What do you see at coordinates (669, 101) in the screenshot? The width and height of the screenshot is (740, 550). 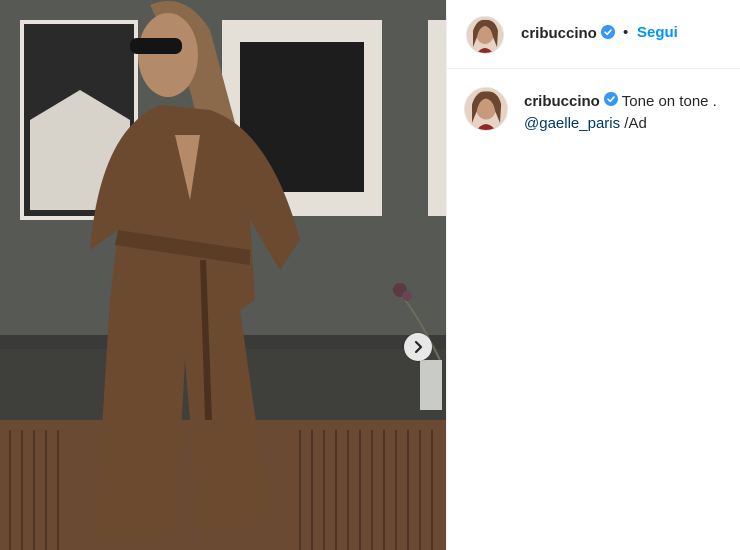 I see `caption-text: Tone on tone .` at bounding box center [669, 101].